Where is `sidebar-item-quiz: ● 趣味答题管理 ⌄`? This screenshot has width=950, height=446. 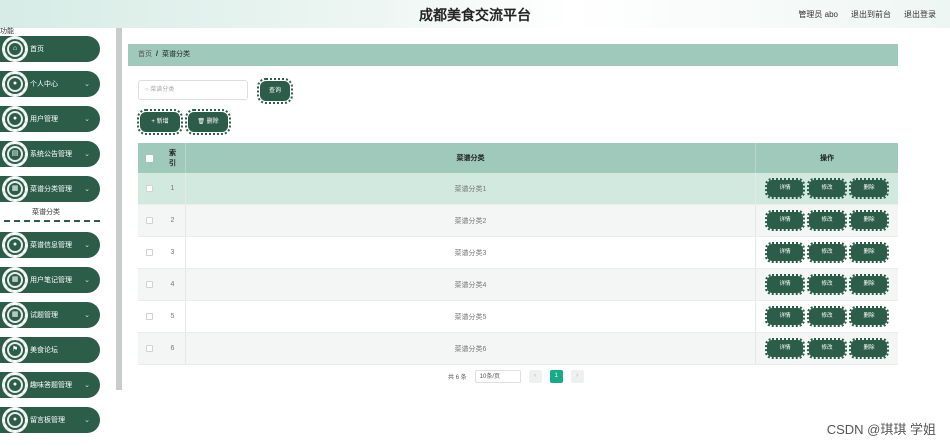
sidebar-item-quiz: ● 趣味答题管理 ⌄ is located at coordinates (50, 385).